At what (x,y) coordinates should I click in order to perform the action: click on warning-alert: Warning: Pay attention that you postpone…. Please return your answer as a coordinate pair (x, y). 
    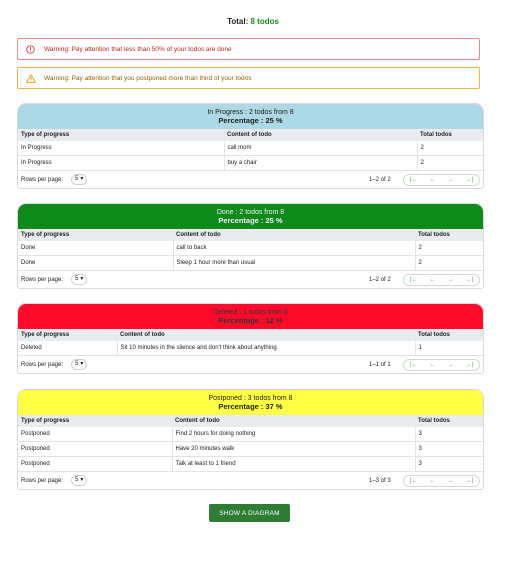
    Looking at the image, I should click on (248, 78).